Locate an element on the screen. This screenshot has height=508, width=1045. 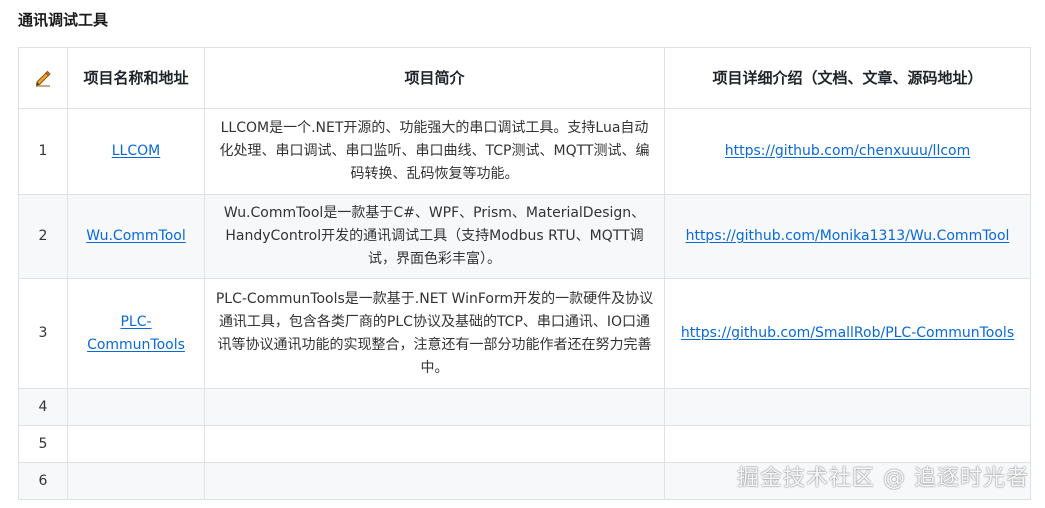
project-name-cell: PLC-CommunTools is located at coordinates (136, 333).